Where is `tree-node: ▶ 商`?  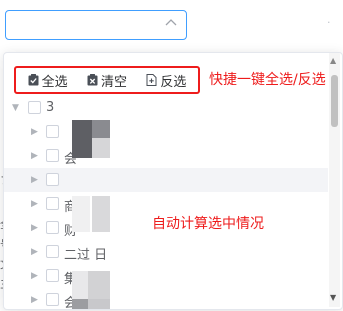
tree-node: ▶ 商 is located at coordinates (166, 204).